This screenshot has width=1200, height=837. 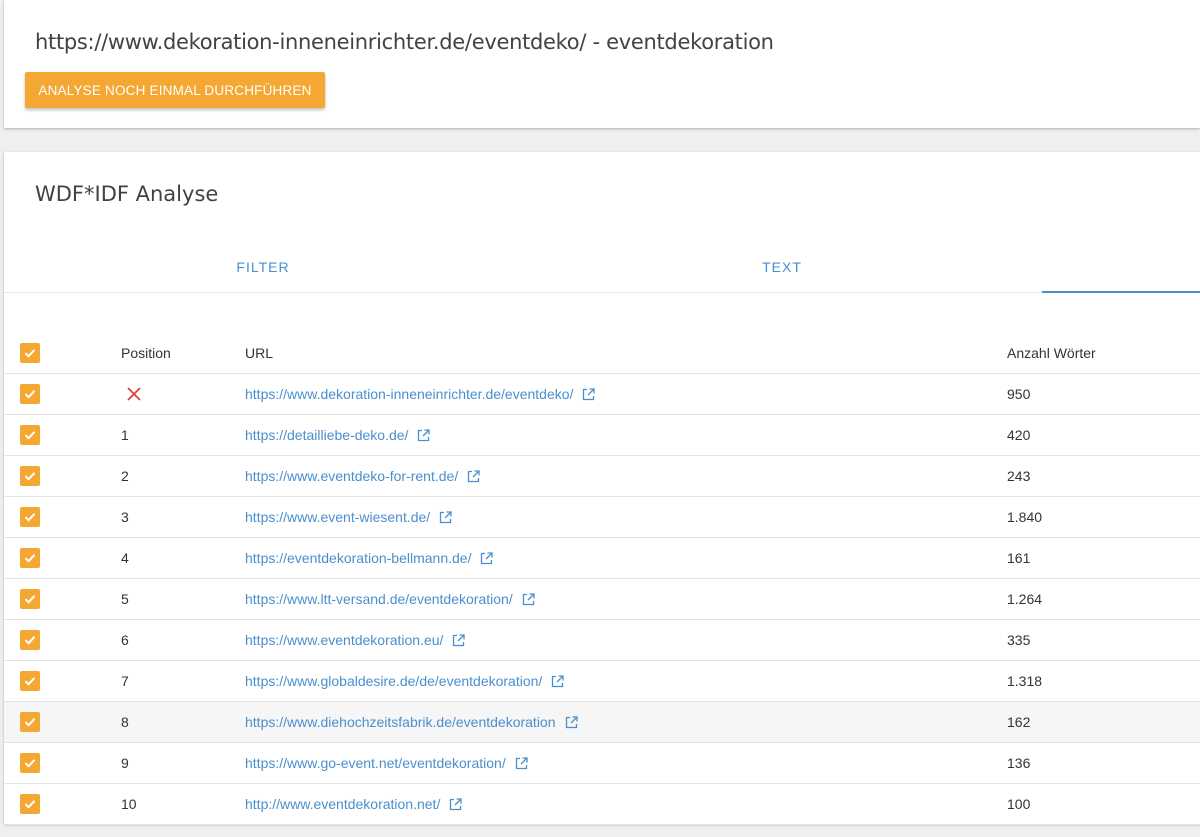 I want to click on result-url-link: https://www.eventdekoration.eu/, so click(x=344, y=640).